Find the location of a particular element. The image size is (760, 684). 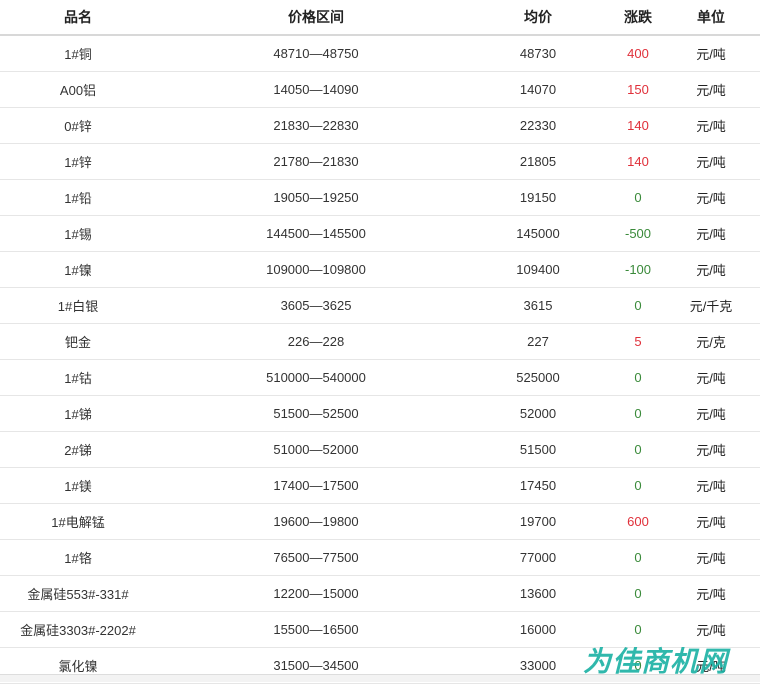

cell-change: 400 is located at coordinates (638, 53).